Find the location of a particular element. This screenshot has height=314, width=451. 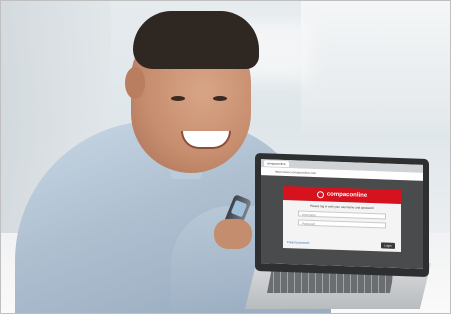

login-button: Login is located at coordinates (388, 245).